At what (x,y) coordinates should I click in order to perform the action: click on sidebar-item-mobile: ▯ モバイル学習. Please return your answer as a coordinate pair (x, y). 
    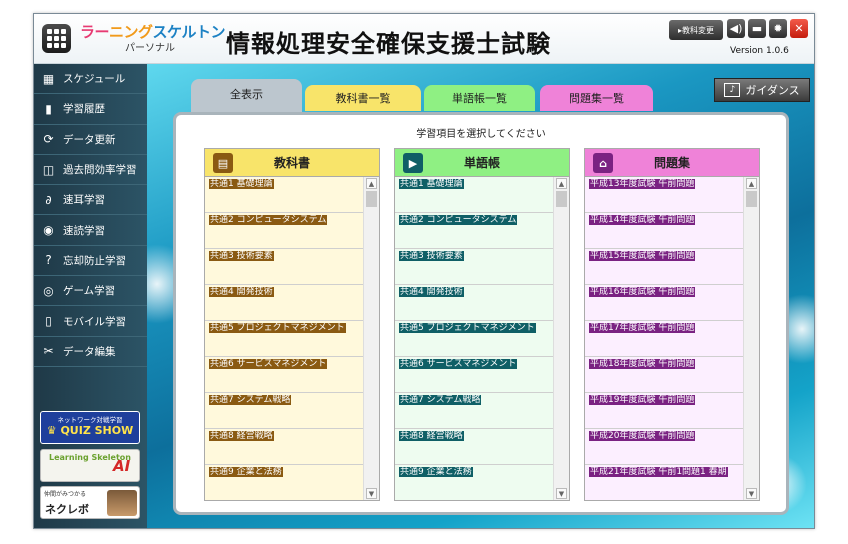
    Looking at the image, I should click on (90, 321).